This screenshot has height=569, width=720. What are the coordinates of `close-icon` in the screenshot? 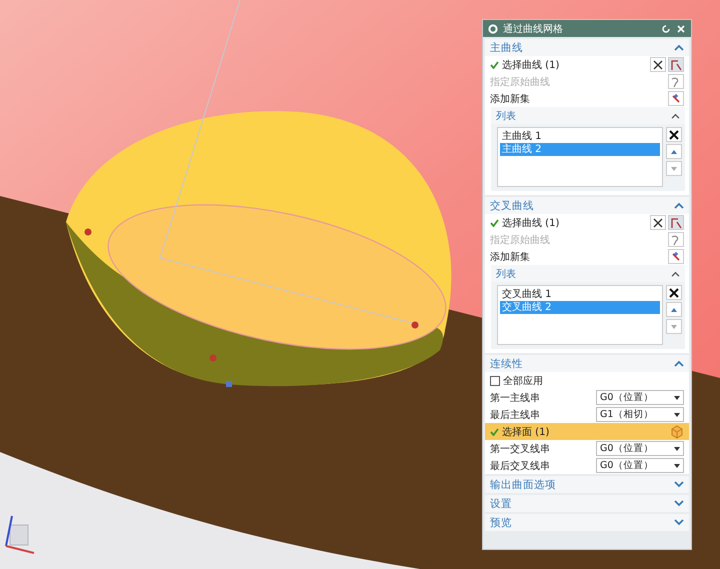 It's located at (681, 29).